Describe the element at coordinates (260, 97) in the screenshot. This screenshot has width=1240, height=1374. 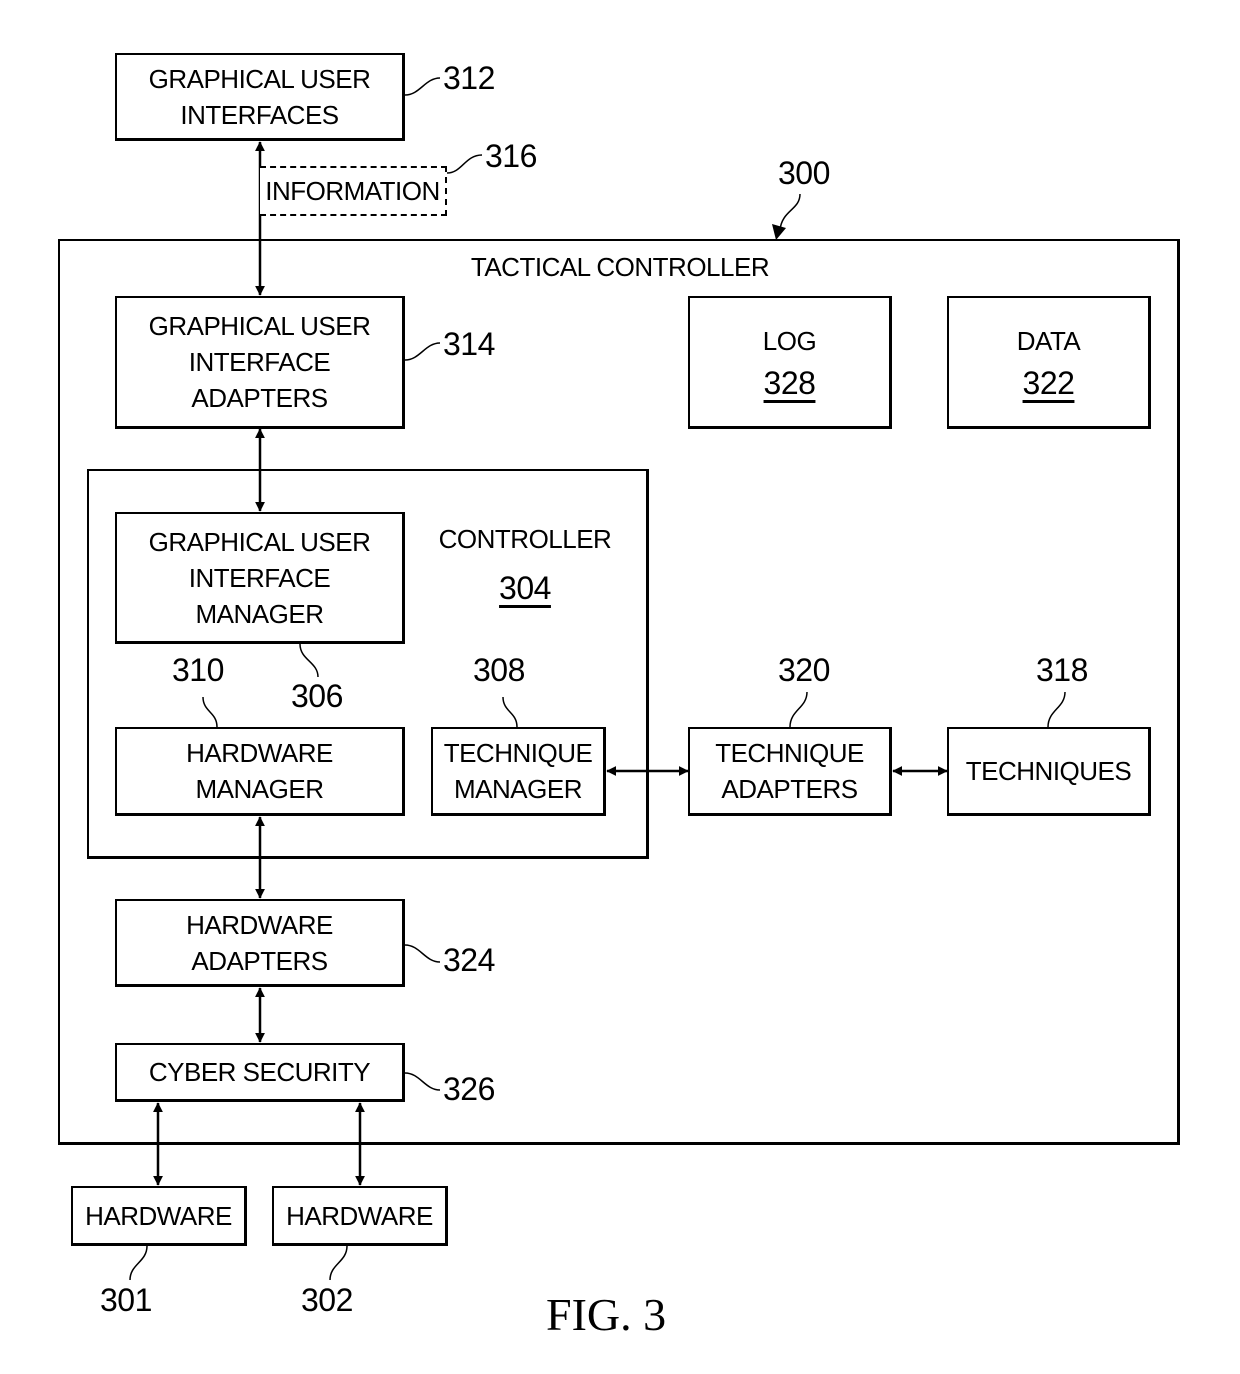
I see `graphical-user-interfaces-block: GRAPHICAL USER INTERFACES` at that location.